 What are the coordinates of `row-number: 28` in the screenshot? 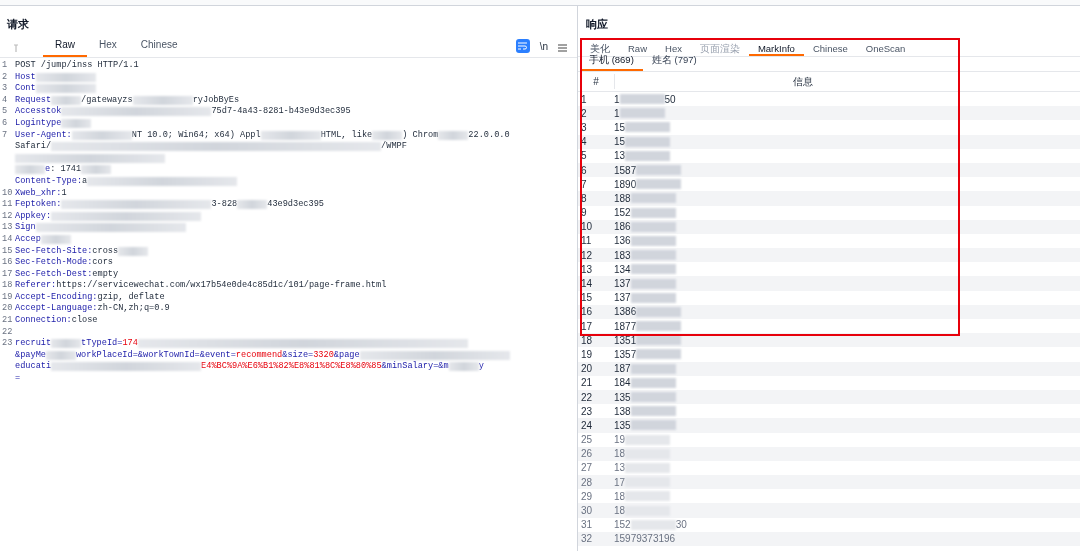 It's located at (587, 482).